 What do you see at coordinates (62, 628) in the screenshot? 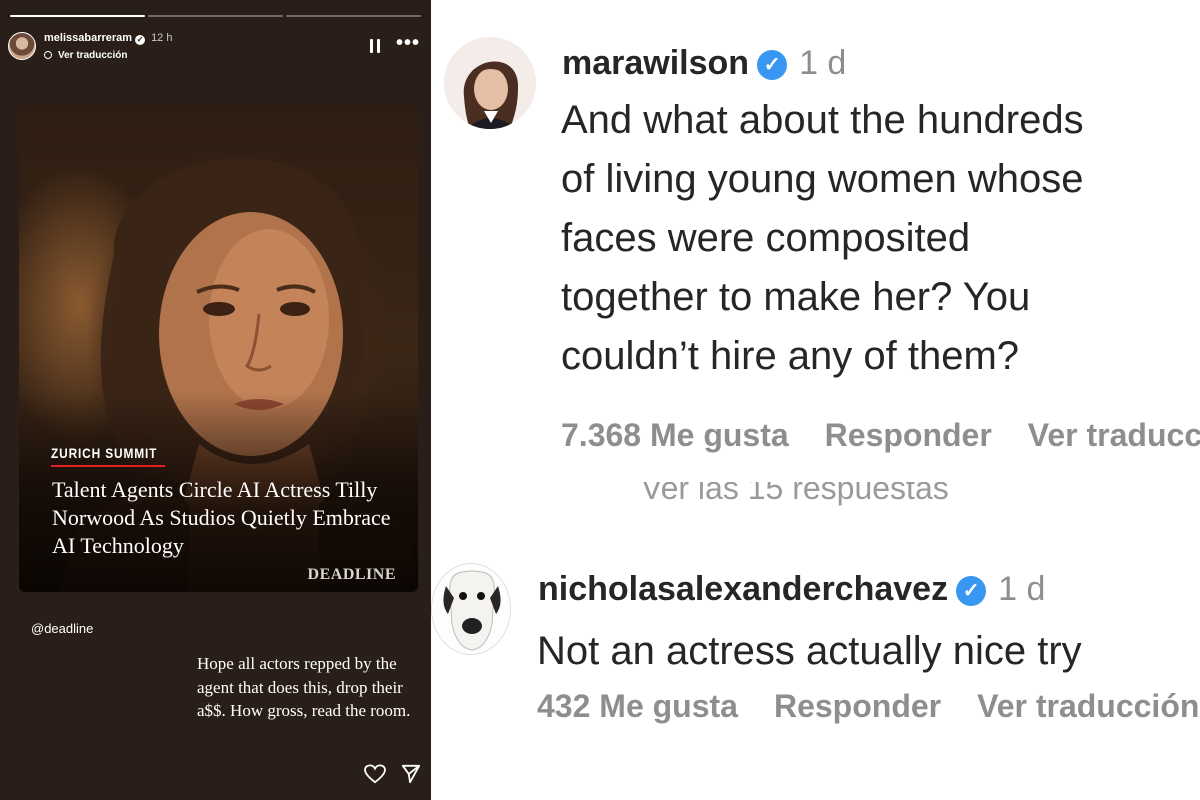
I see `mention-sticker: @deadline` at bounding box center [62, 628].